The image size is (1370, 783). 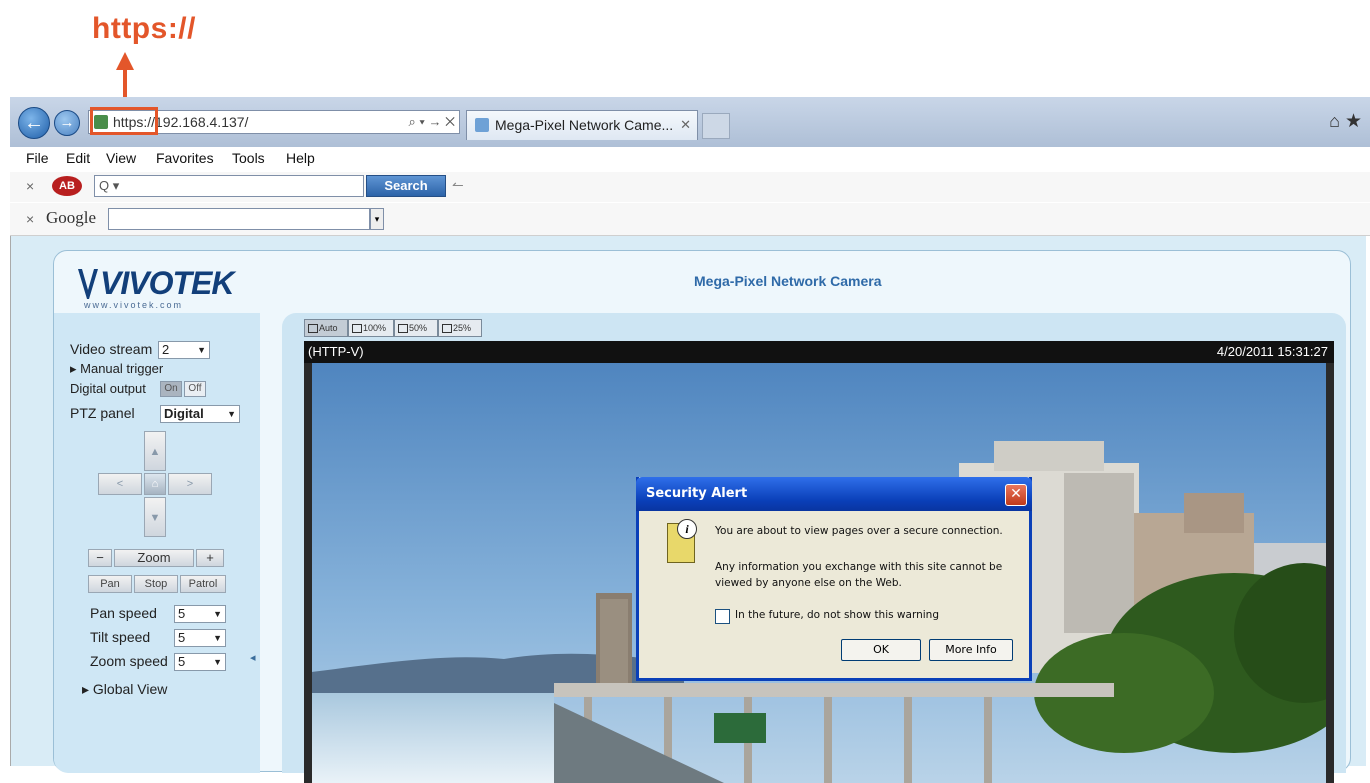 What do you see at coordinates (111, 349) in the screenshot?
I see `video-stream-label: Video stream` at bounding box center [111, 349].